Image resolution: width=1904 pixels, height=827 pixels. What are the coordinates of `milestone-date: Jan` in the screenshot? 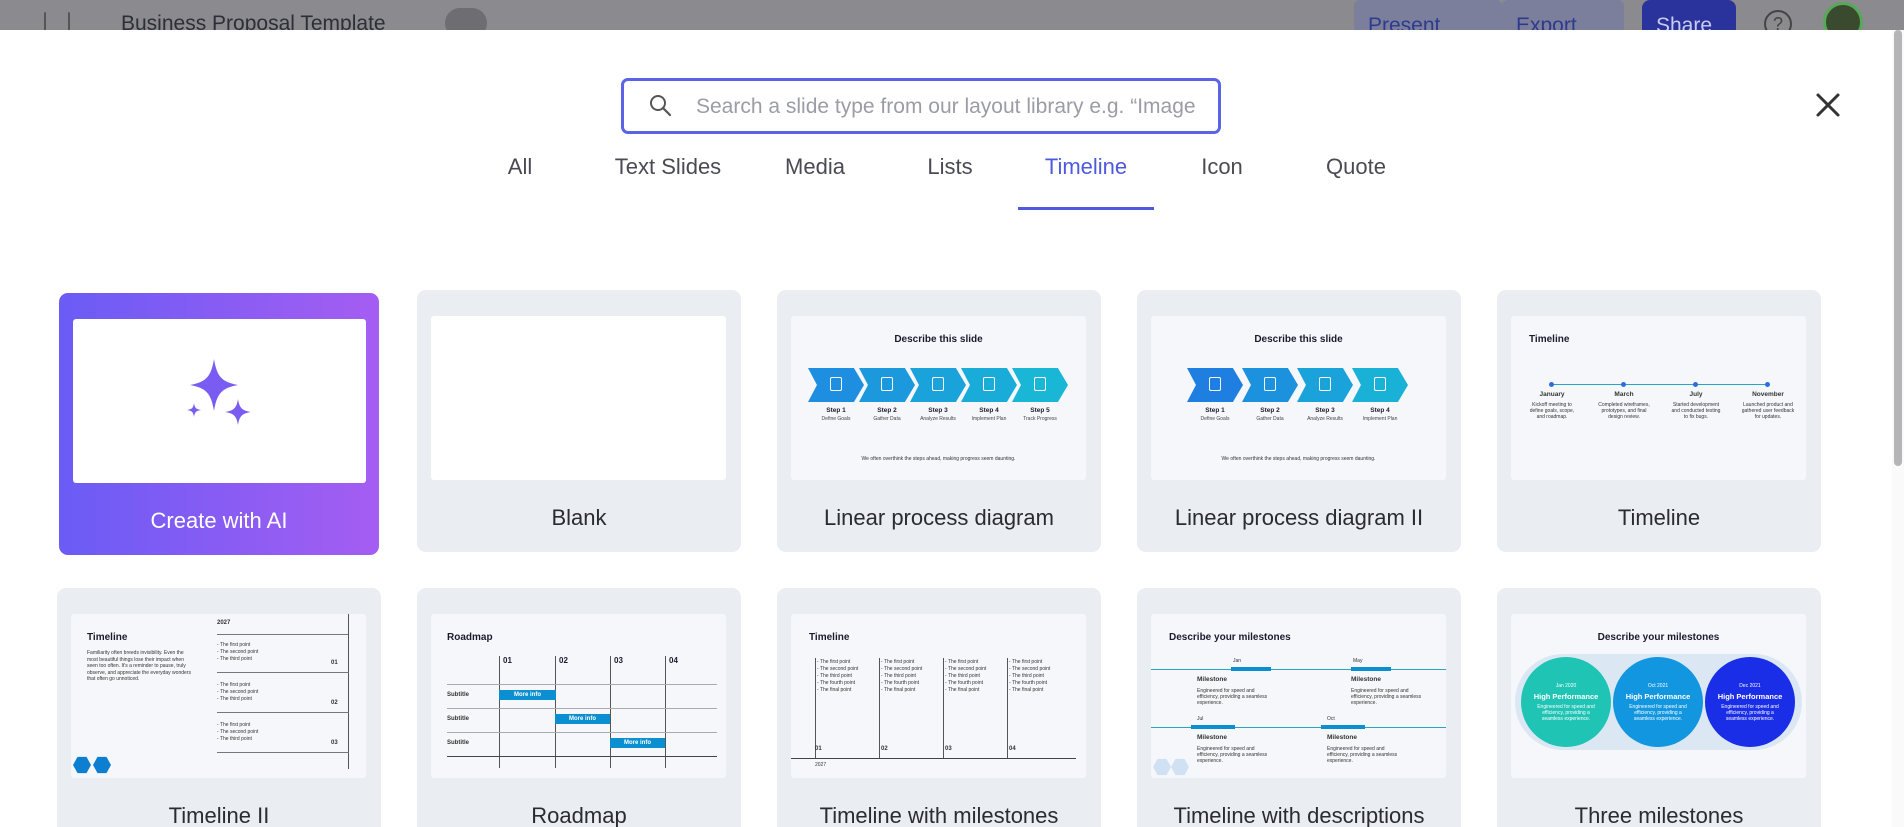 It's located at (1237, 661).